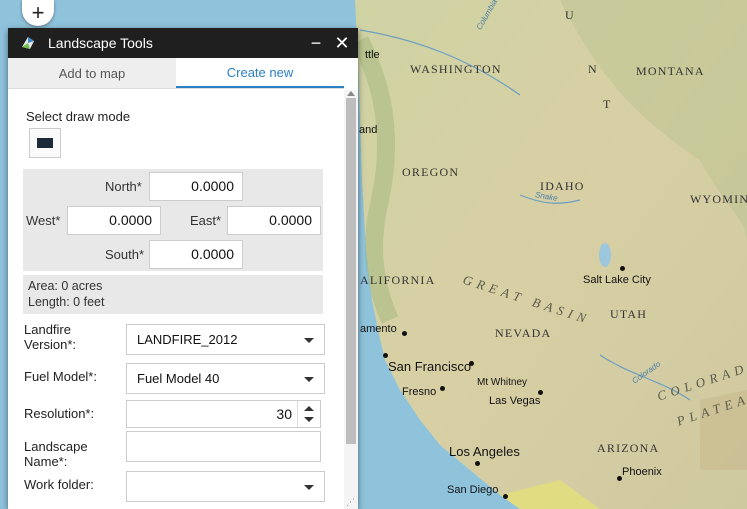 This screenshot has width=747, height=509. I want to click on map-label-fresno: Fresno, so click(419, 392).